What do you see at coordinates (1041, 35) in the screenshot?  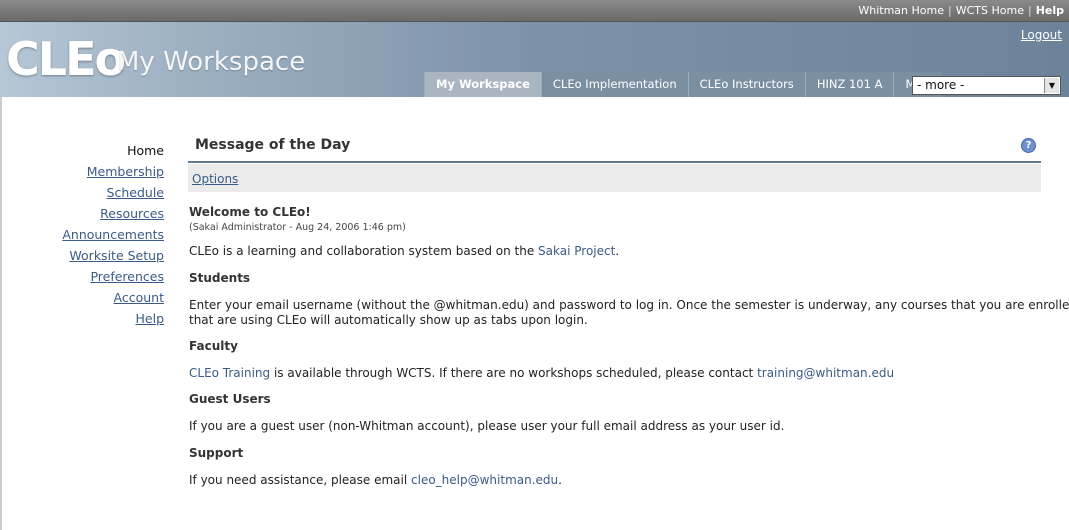 I see `logout-link: Logout` at bounding box center [1041, 35].